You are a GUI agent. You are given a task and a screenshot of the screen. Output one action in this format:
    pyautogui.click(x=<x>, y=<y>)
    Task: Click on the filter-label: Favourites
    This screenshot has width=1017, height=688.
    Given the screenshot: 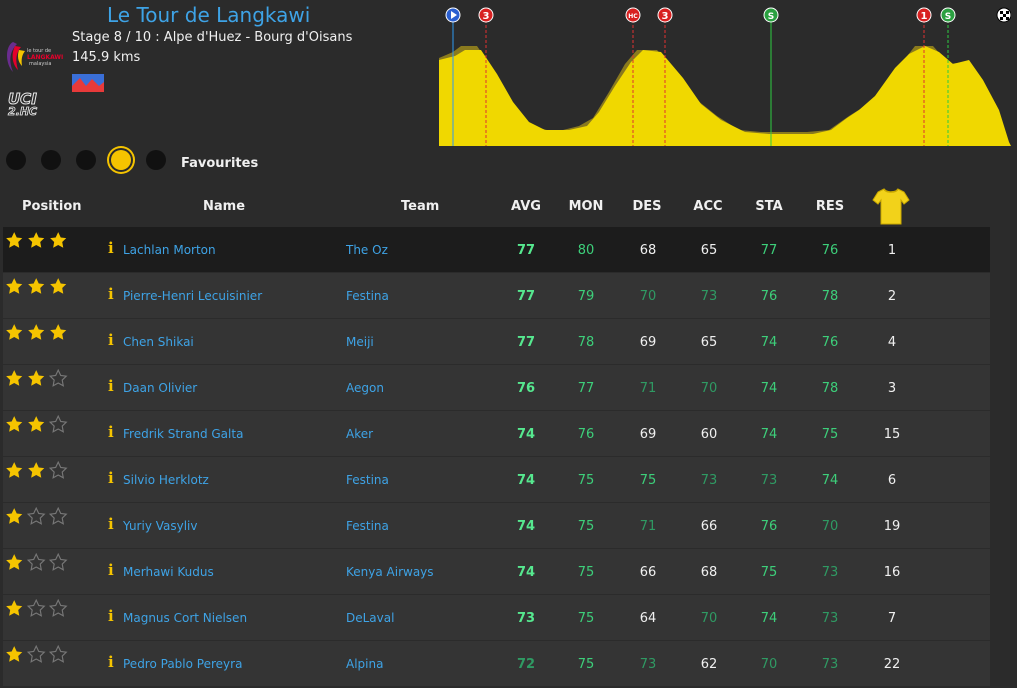 What is the action you would take?
    pyautogui.click(x=220, y=163)
    